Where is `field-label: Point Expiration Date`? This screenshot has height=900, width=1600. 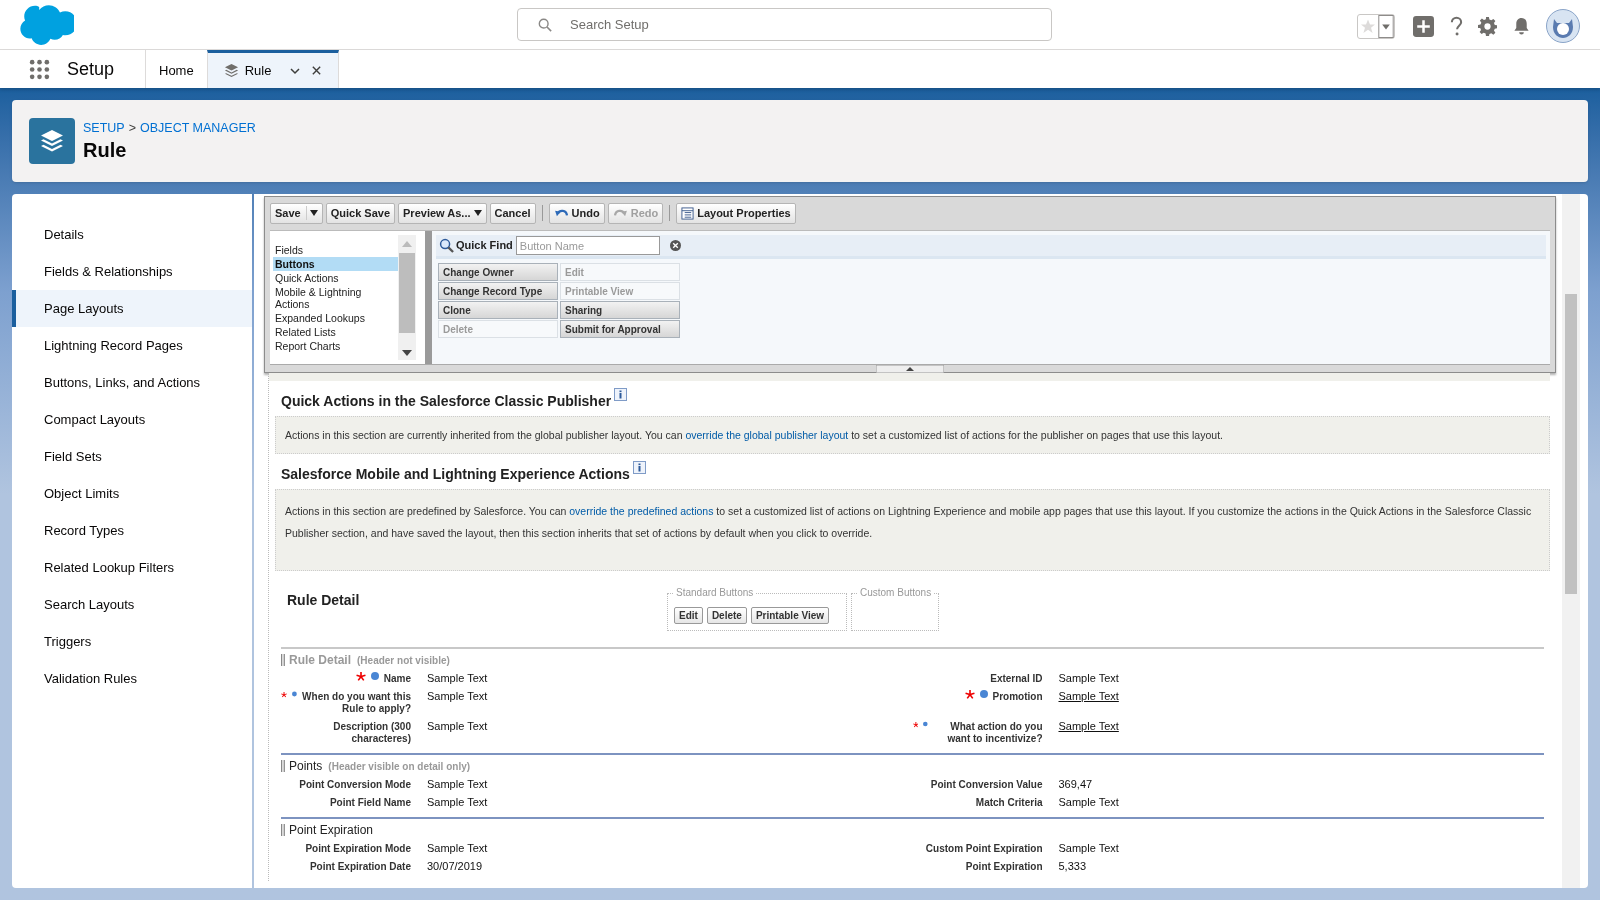
field-label: Point Expiration Date is located at coordinates (360, 867).